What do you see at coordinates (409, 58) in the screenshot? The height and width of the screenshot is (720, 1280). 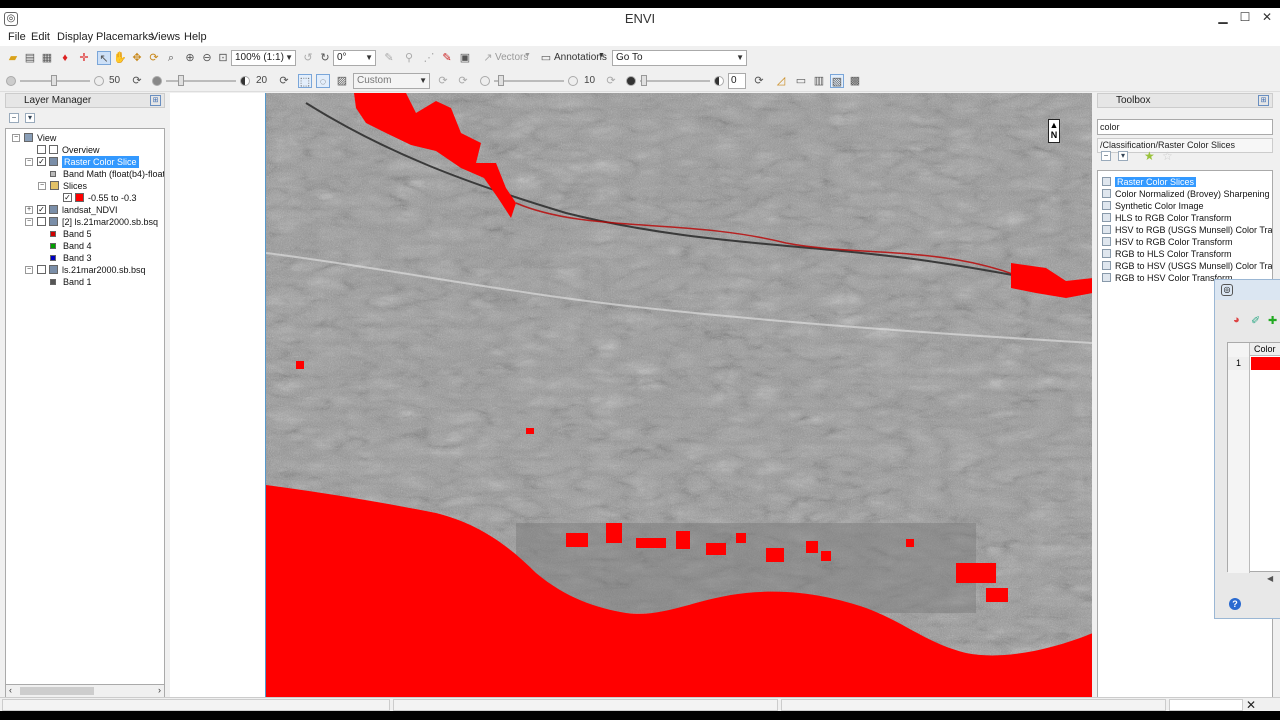 I see `vector-edit-icon: ⚲` at bounding box center [409, 58].